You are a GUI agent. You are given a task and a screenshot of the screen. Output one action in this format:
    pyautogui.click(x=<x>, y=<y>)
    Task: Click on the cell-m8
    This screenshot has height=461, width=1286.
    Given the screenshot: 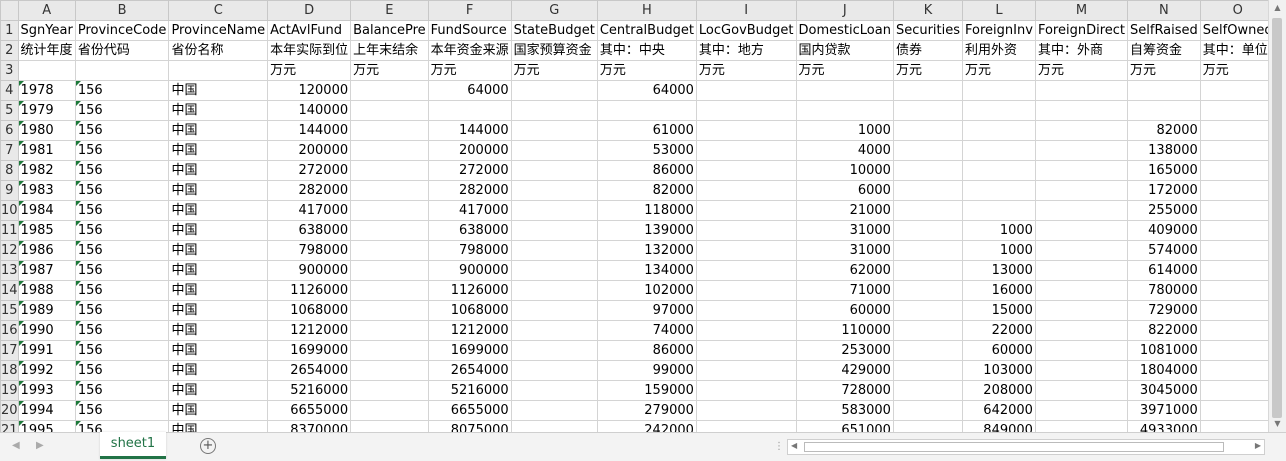 What is the action you would take?
    pyautogui.click(x=1081, y=170)
    